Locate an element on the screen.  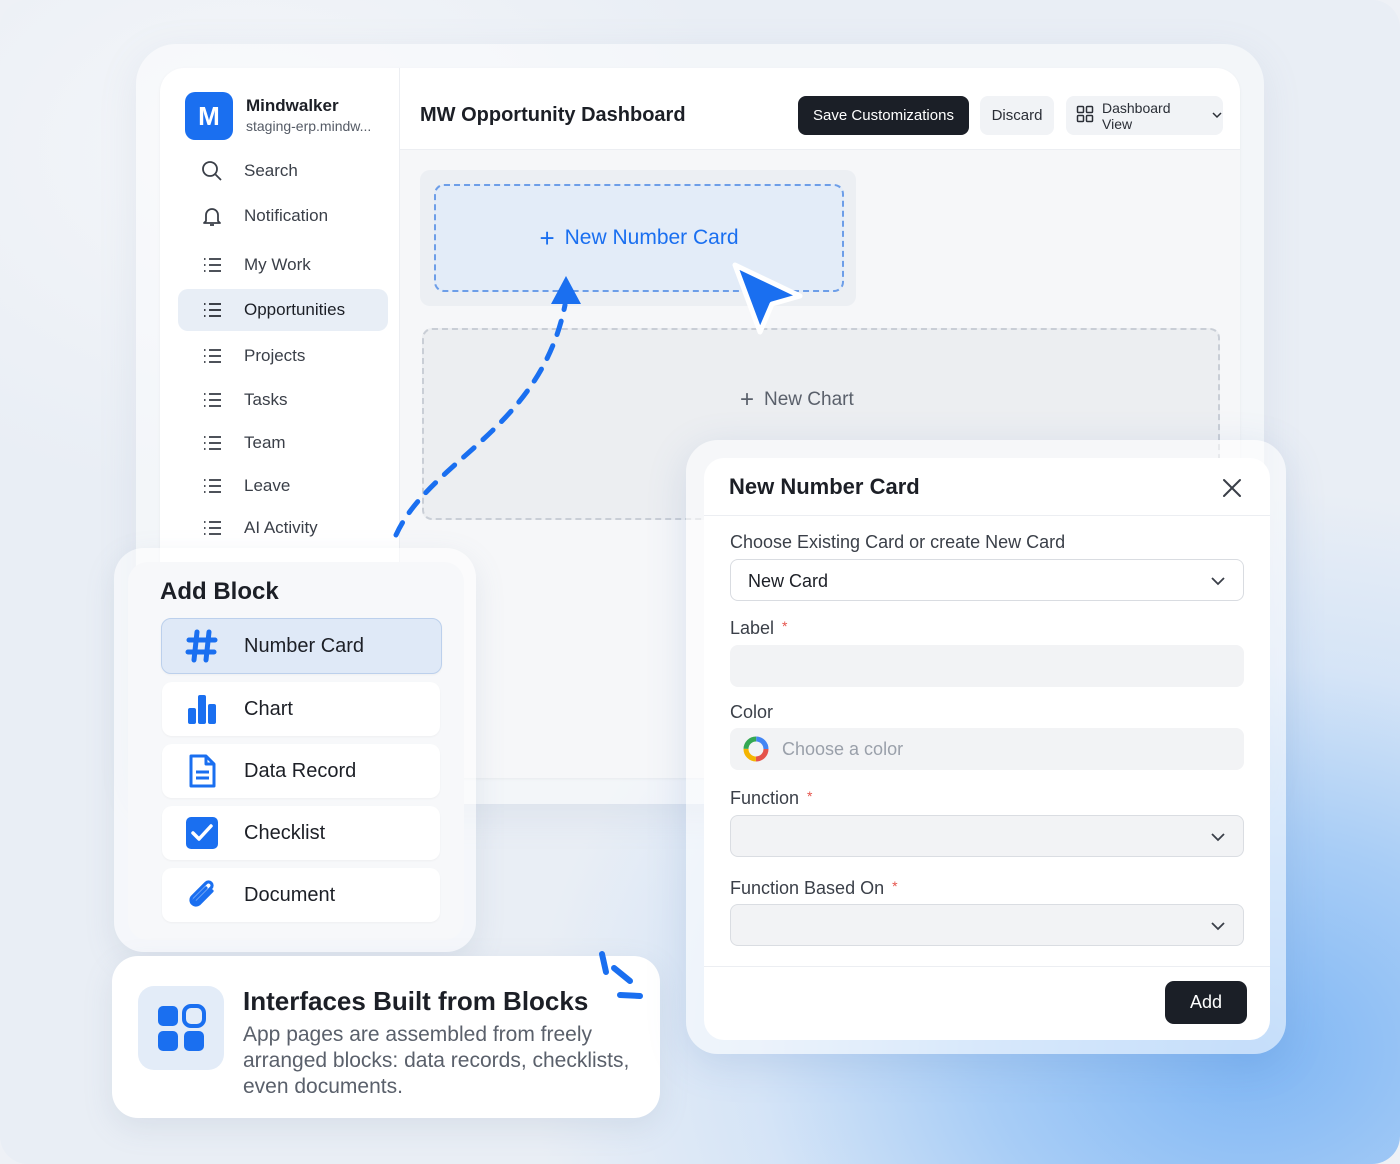
info-title: Interfaces Built from Blocks is located at coordinates (416, 1001).